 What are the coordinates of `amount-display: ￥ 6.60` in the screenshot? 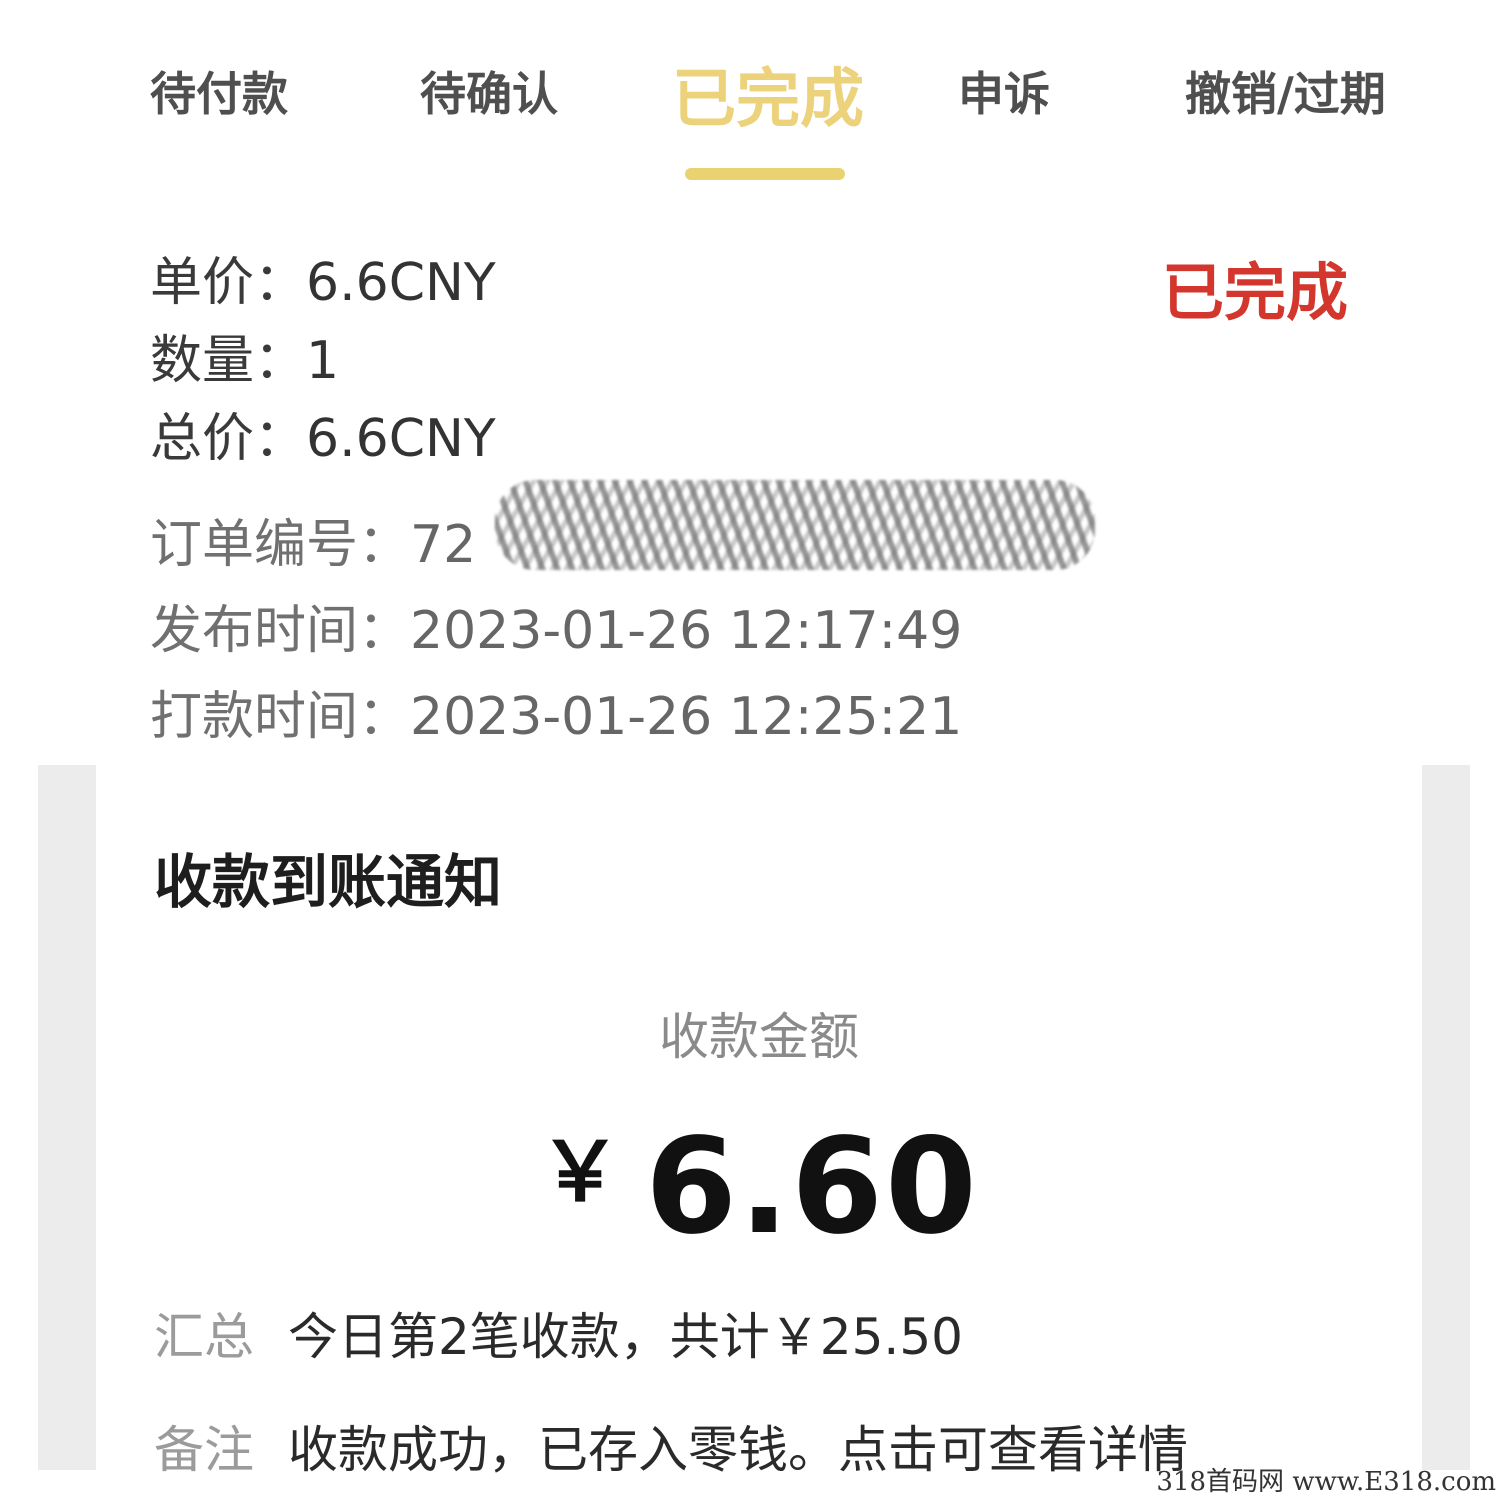 It's located at (759, 1184).